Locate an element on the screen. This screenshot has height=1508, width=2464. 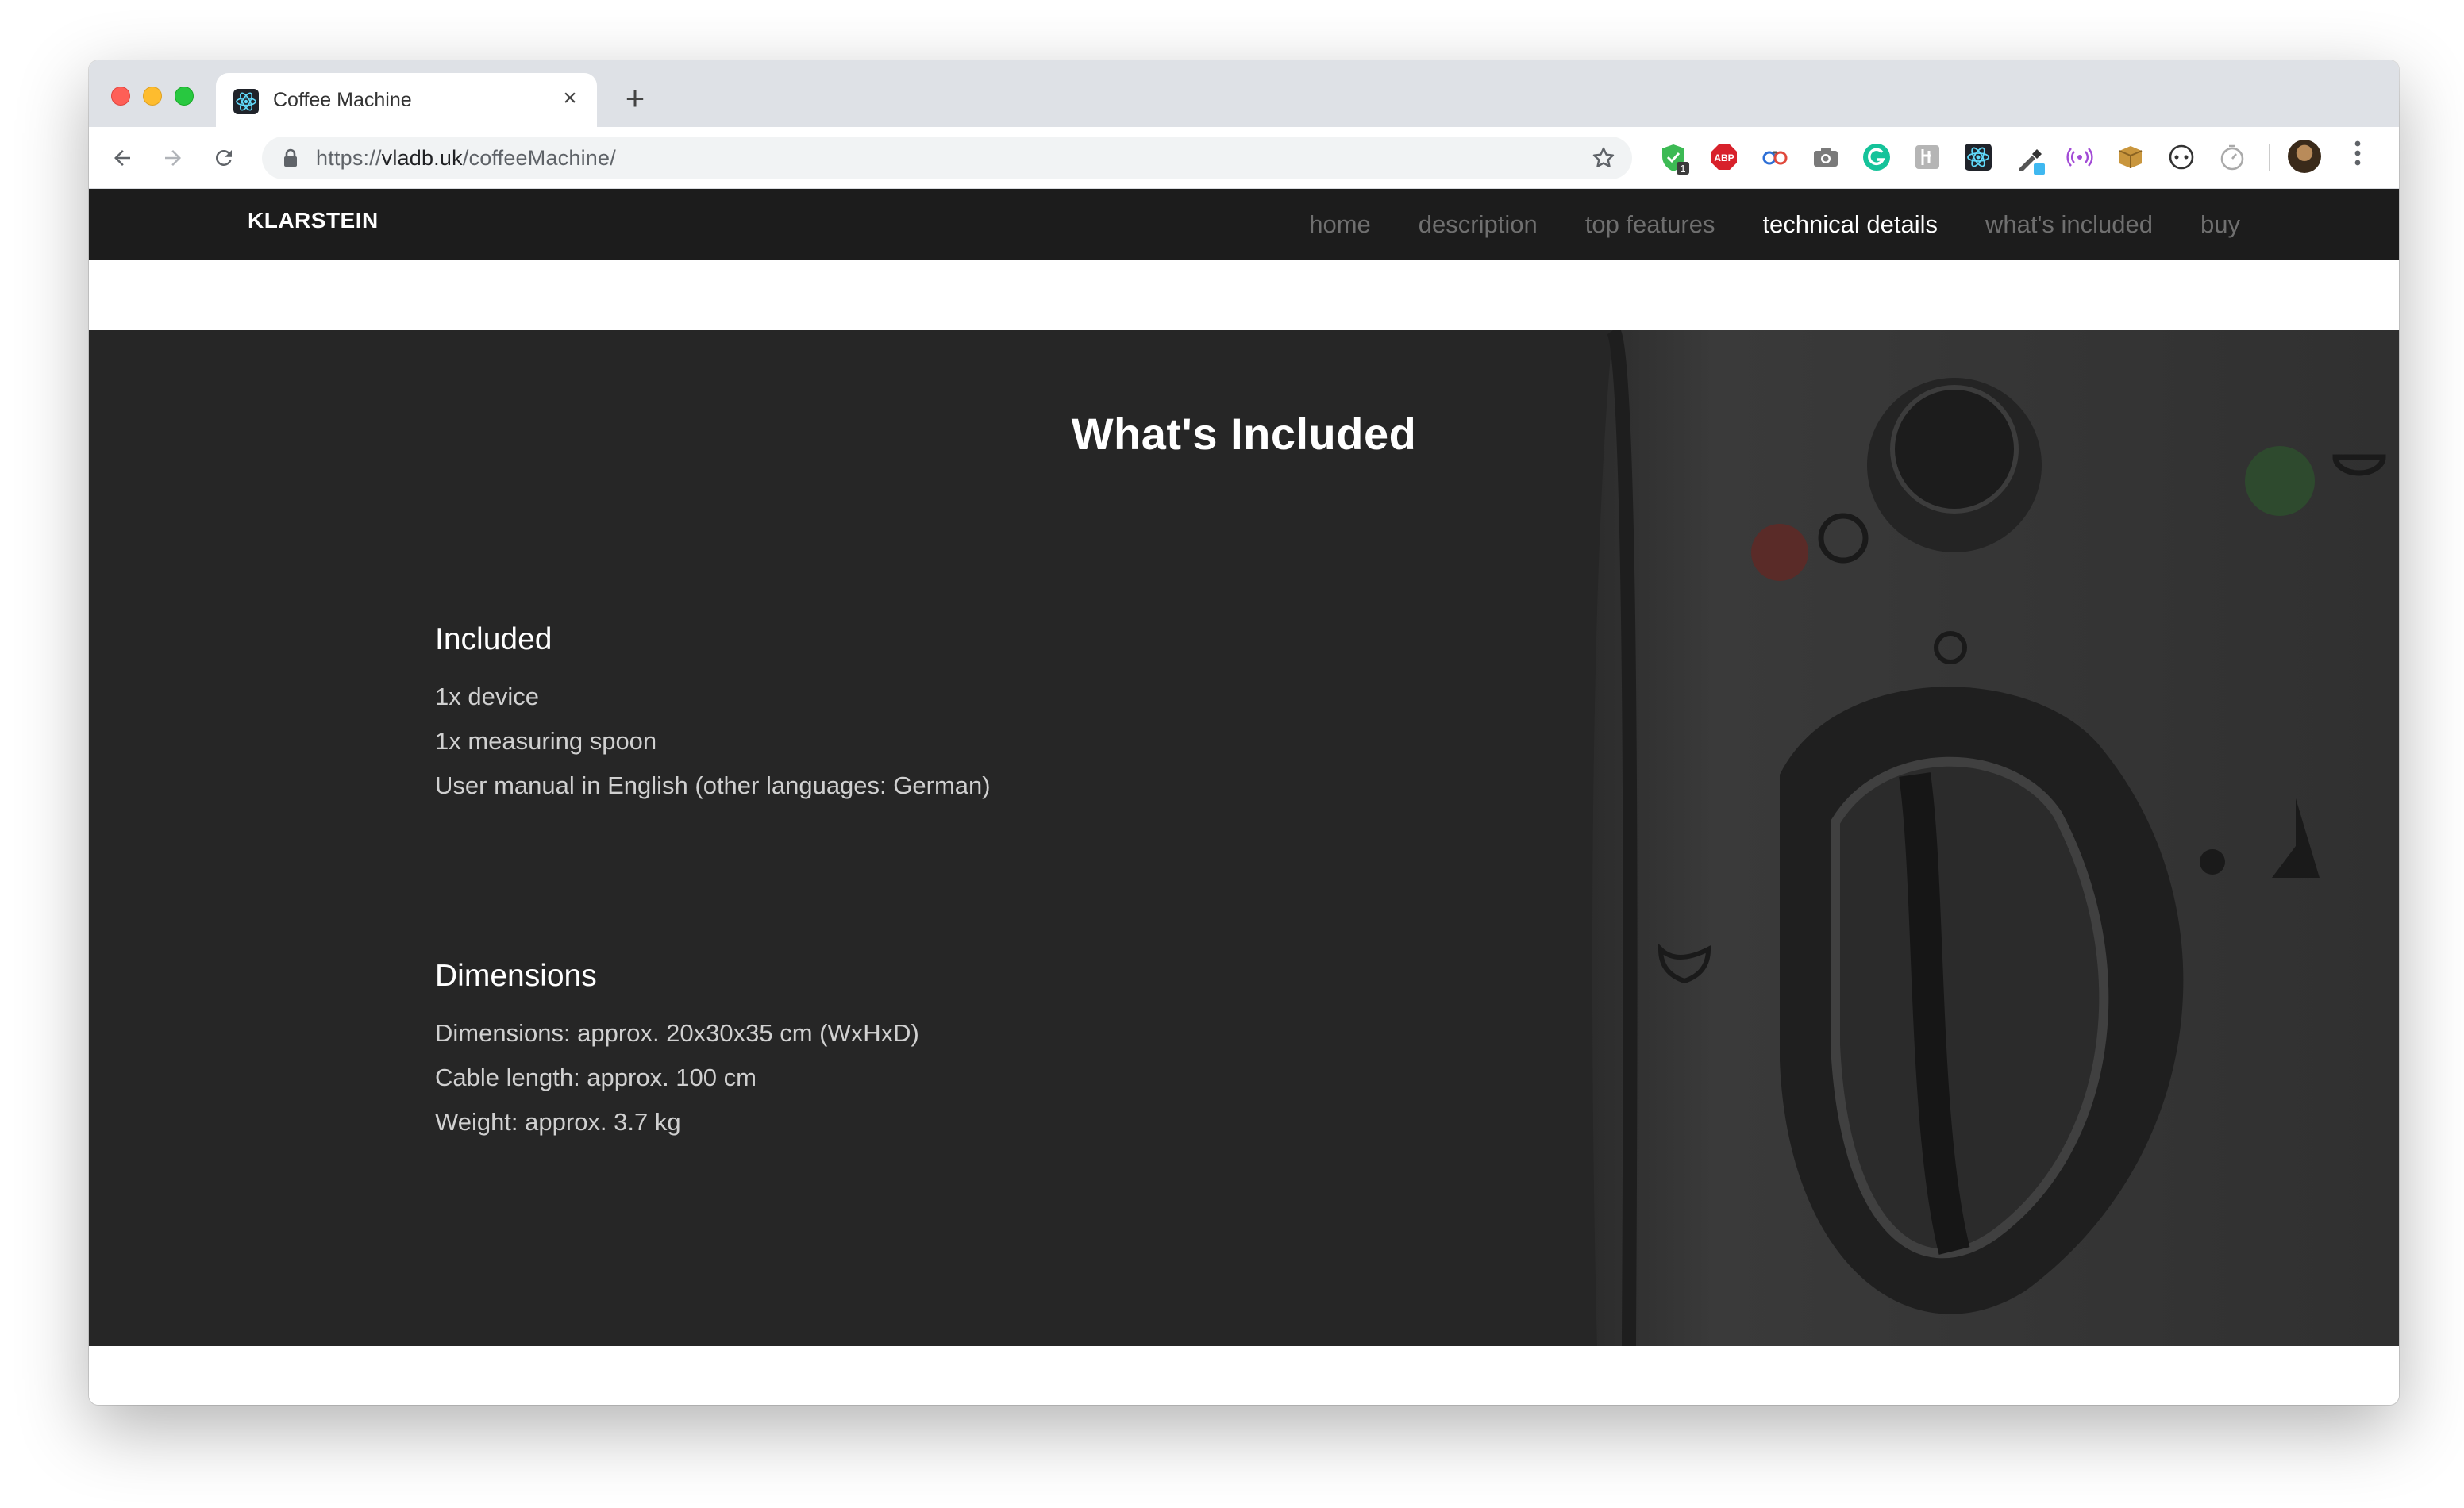
dimensions-heading: Dimensions is located at coordinates (516, 976).